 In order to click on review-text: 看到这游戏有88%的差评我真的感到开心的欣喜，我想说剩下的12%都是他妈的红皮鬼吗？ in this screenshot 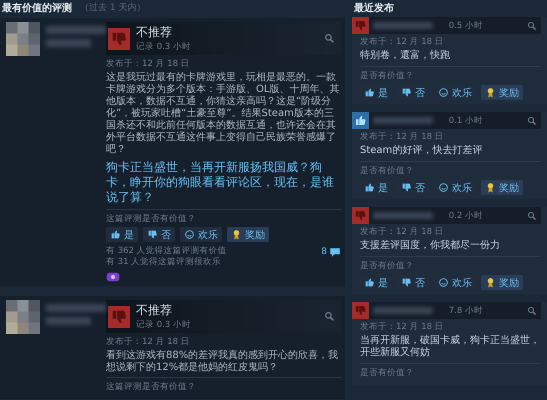, I will do `click(223, 362)`.